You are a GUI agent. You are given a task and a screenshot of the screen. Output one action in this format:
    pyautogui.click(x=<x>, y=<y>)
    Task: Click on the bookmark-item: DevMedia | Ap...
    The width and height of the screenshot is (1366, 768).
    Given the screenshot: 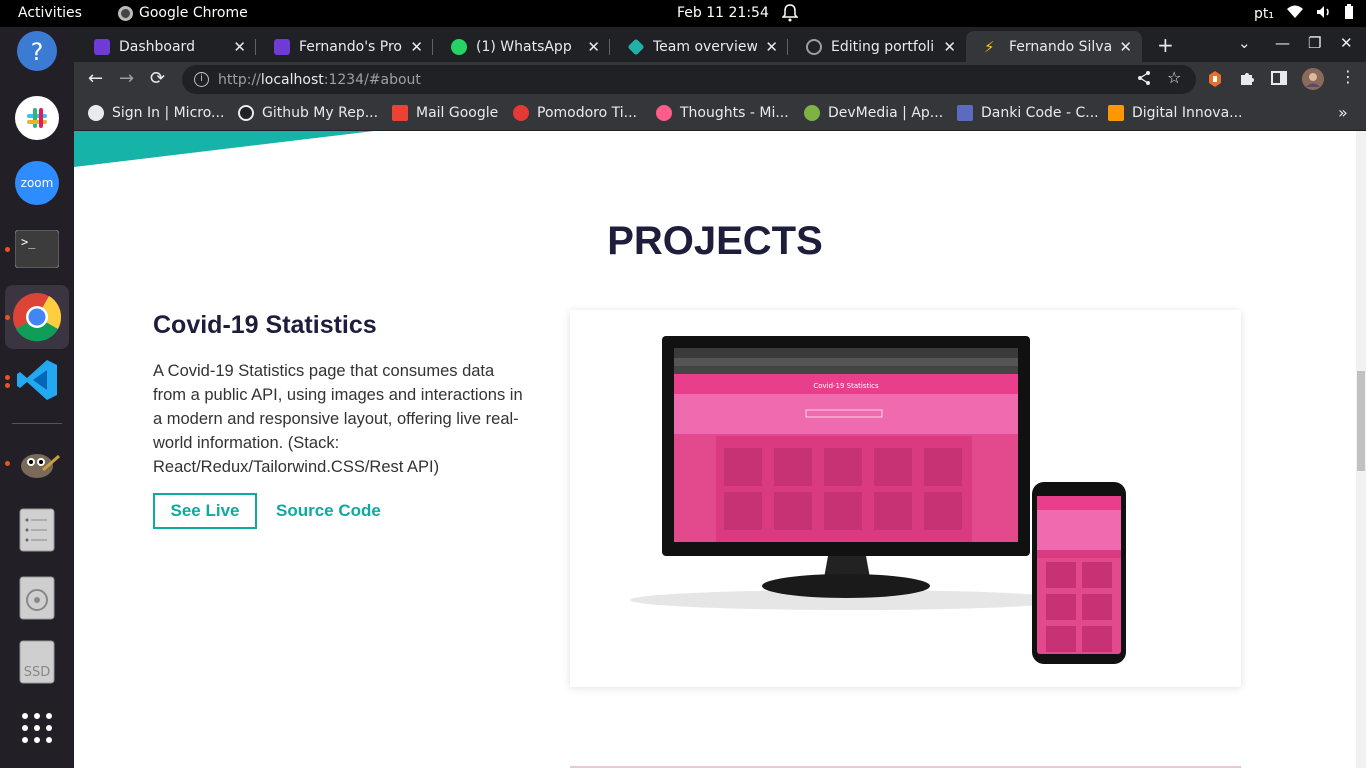 What is the action you would take?
    pyautogui.click(x=873, y=113)
    